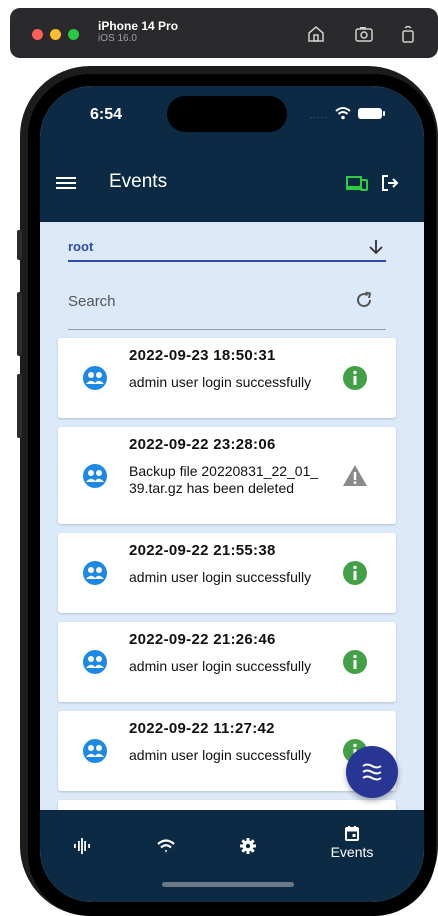 Image resolution: width=438 pixels, height=916 pixels. I want to click on nav-item-network, so click(166, 846).